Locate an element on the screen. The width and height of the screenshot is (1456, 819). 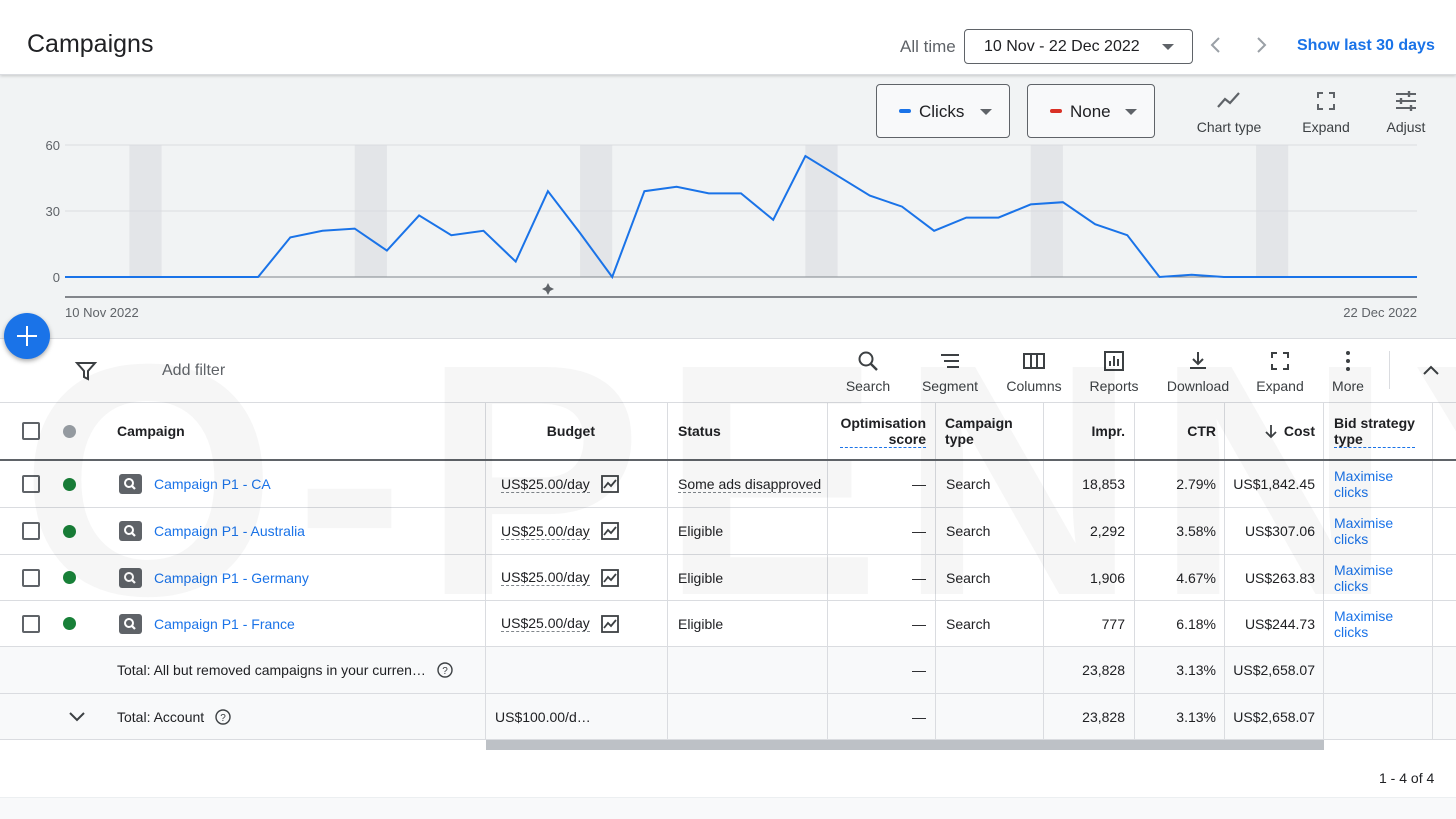
horizontal-scrollbar is located at coordinates (905, 745).